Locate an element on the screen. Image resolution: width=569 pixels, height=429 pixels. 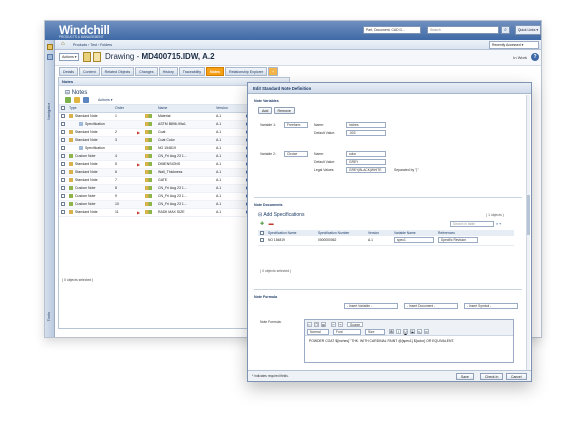
breadcrumb-path: Products › Test › Folders is located at coordinates (92, 45).